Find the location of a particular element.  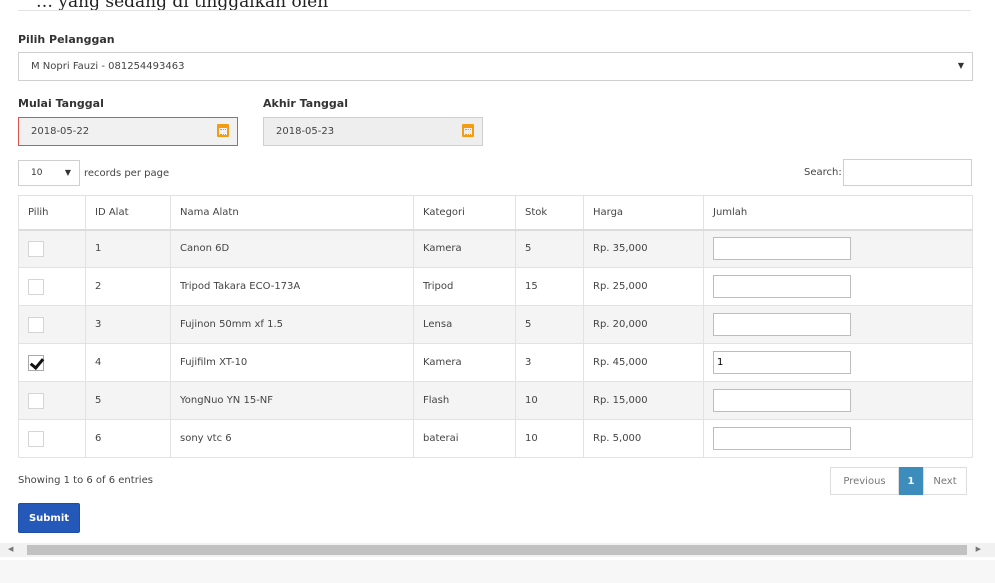

id-cell: 3 is located at coordinates (128, 324).